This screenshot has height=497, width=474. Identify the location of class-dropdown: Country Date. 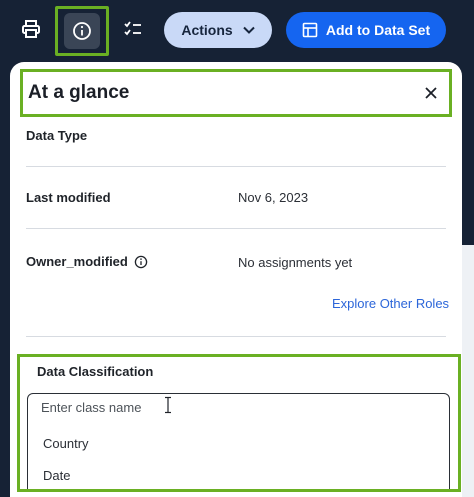
(238, 455).